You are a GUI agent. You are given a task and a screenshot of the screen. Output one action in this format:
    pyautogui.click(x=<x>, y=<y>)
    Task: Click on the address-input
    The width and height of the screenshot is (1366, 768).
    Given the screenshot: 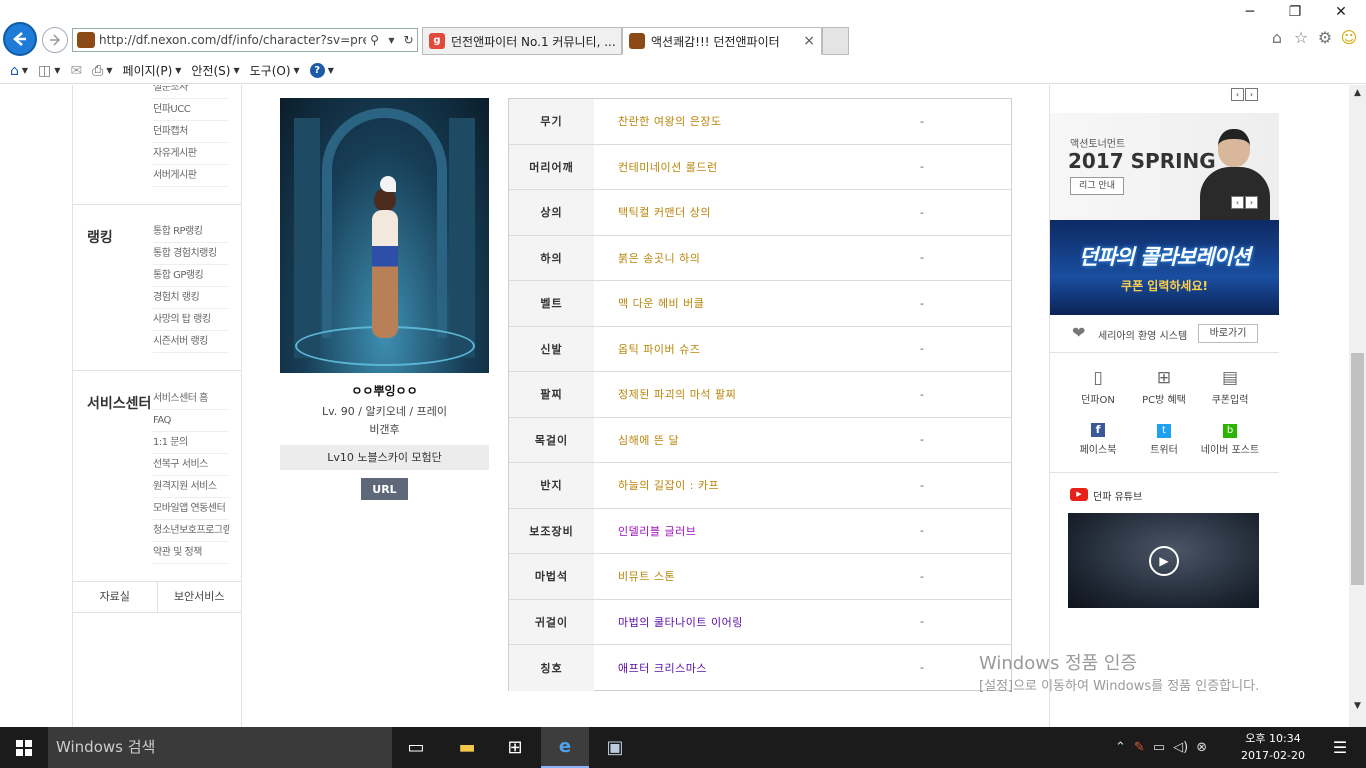 What is the action you would take?
    pyautogui.click(x=232, y=40)
    